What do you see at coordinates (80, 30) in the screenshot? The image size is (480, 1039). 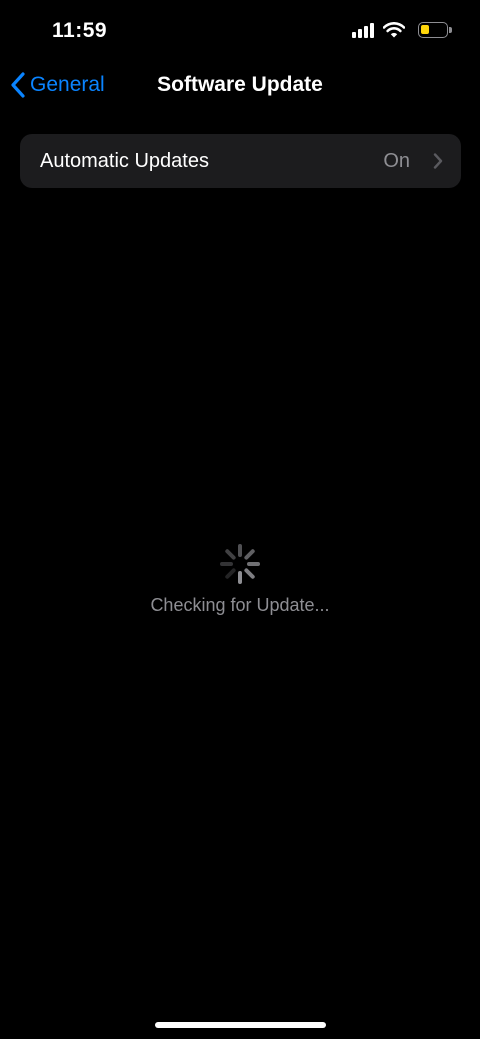 I see `status-time: 11:59` at bounding box center [80, 30].